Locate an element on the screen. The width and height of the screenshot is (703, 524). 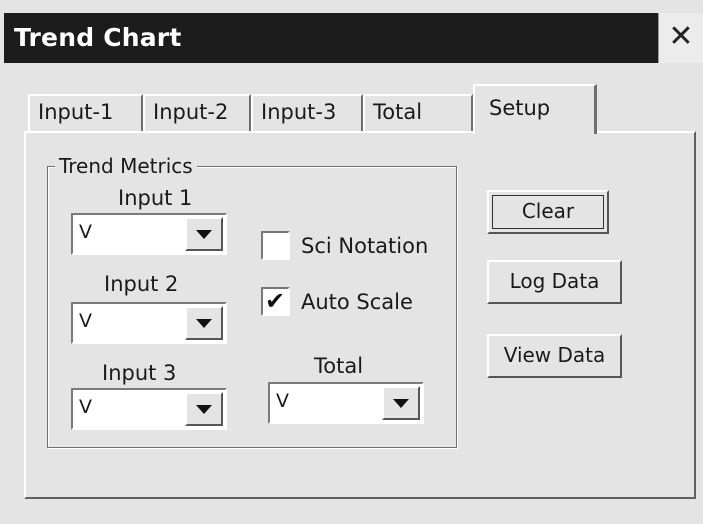
input-2-dropdown-button is located at coordinates (204, 323).